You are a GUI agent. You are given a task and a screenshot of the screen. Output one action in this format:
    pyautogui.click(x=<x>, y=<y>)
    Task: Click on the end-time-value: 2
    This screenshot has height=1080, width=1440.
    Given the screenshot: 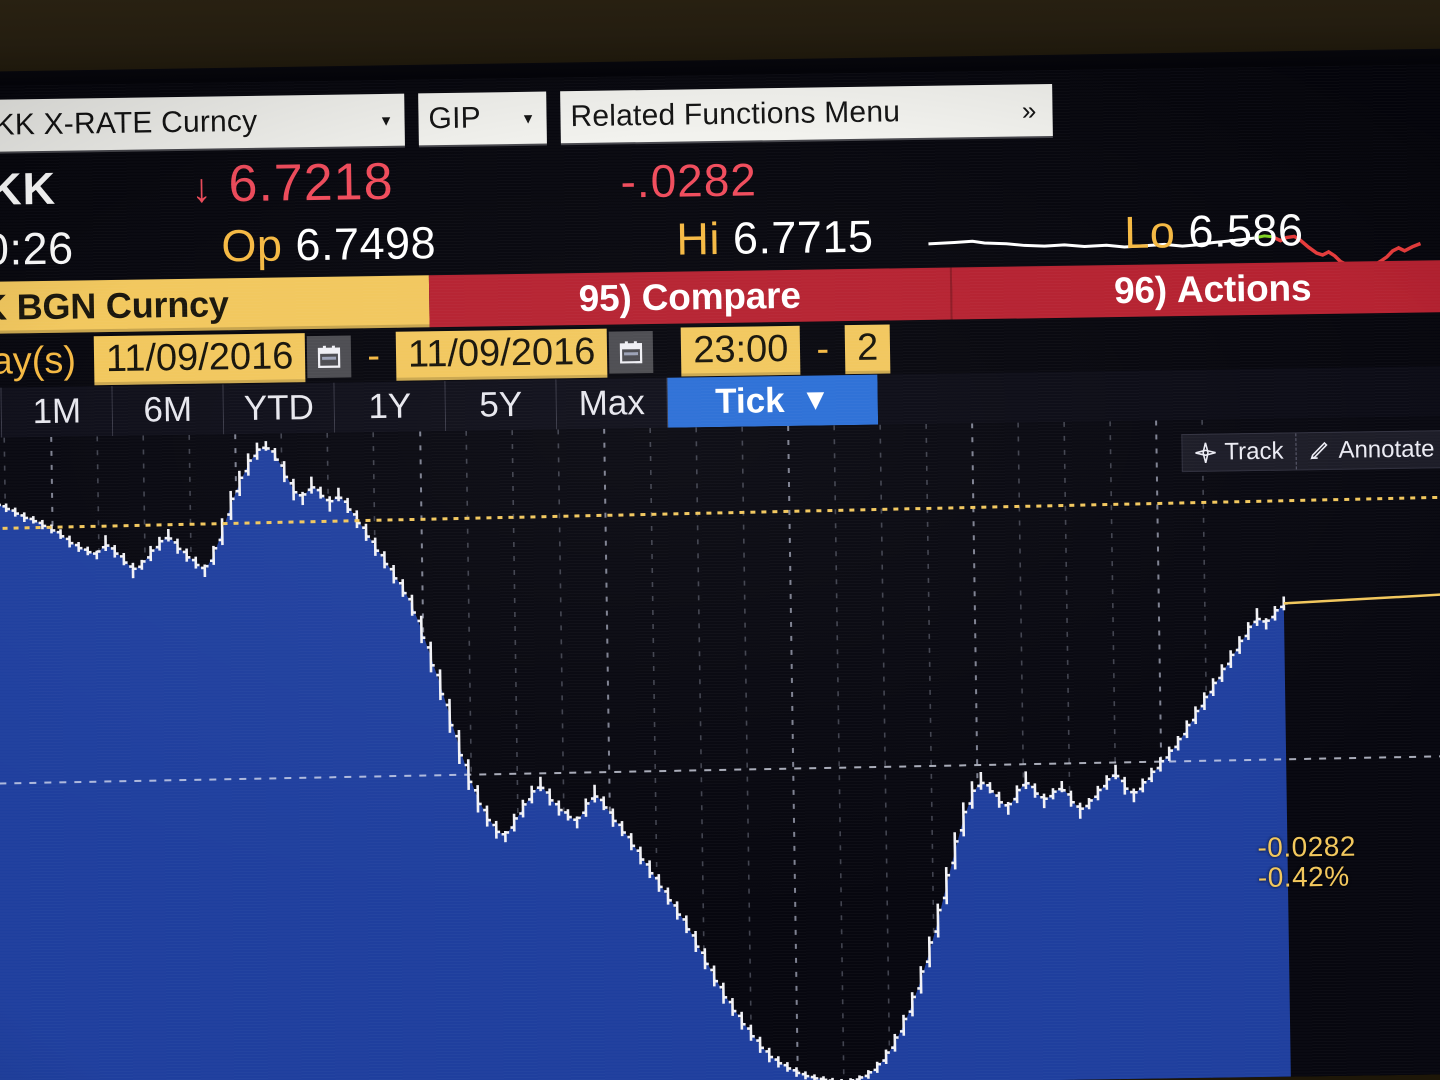 What is the action you would take?
    pyautogui.click(x=867, y=347)
    